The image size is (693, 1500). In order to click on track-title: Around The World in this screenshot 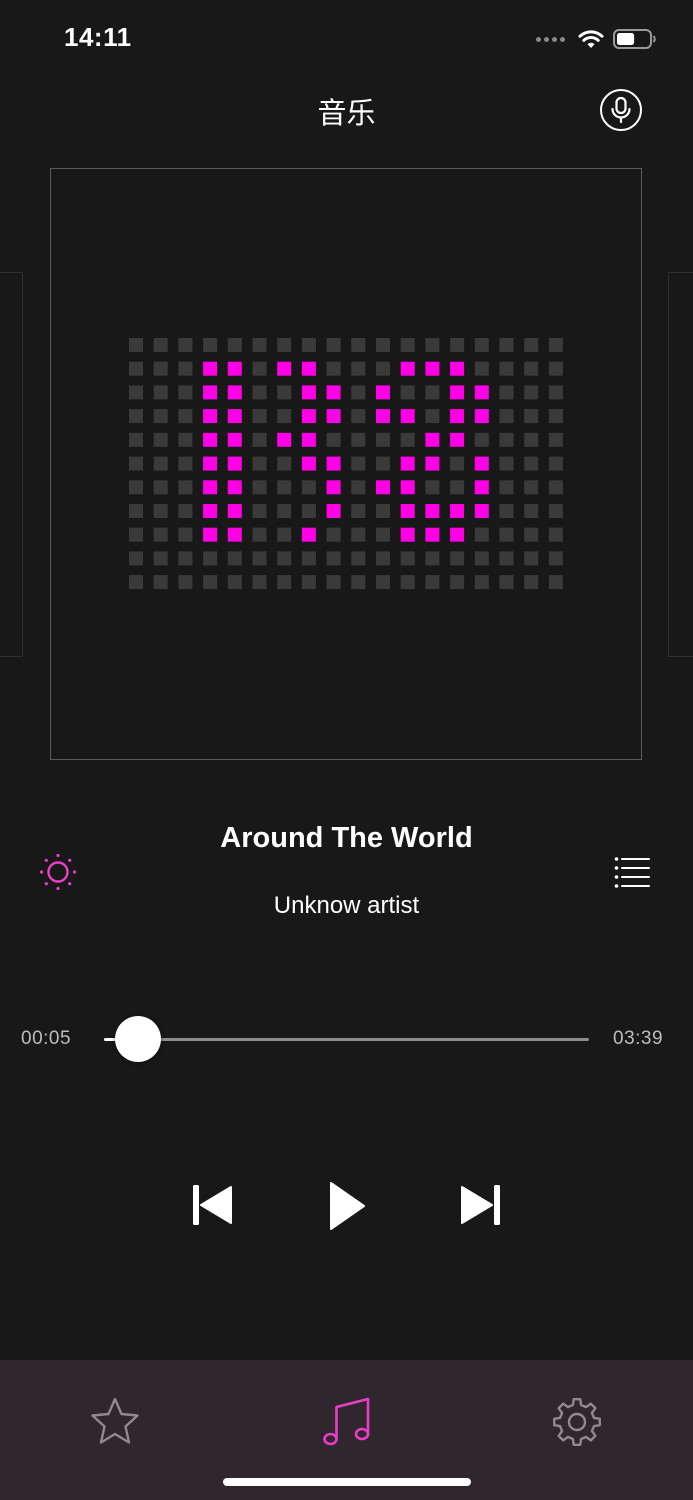, I will do `click(346, 838)`.